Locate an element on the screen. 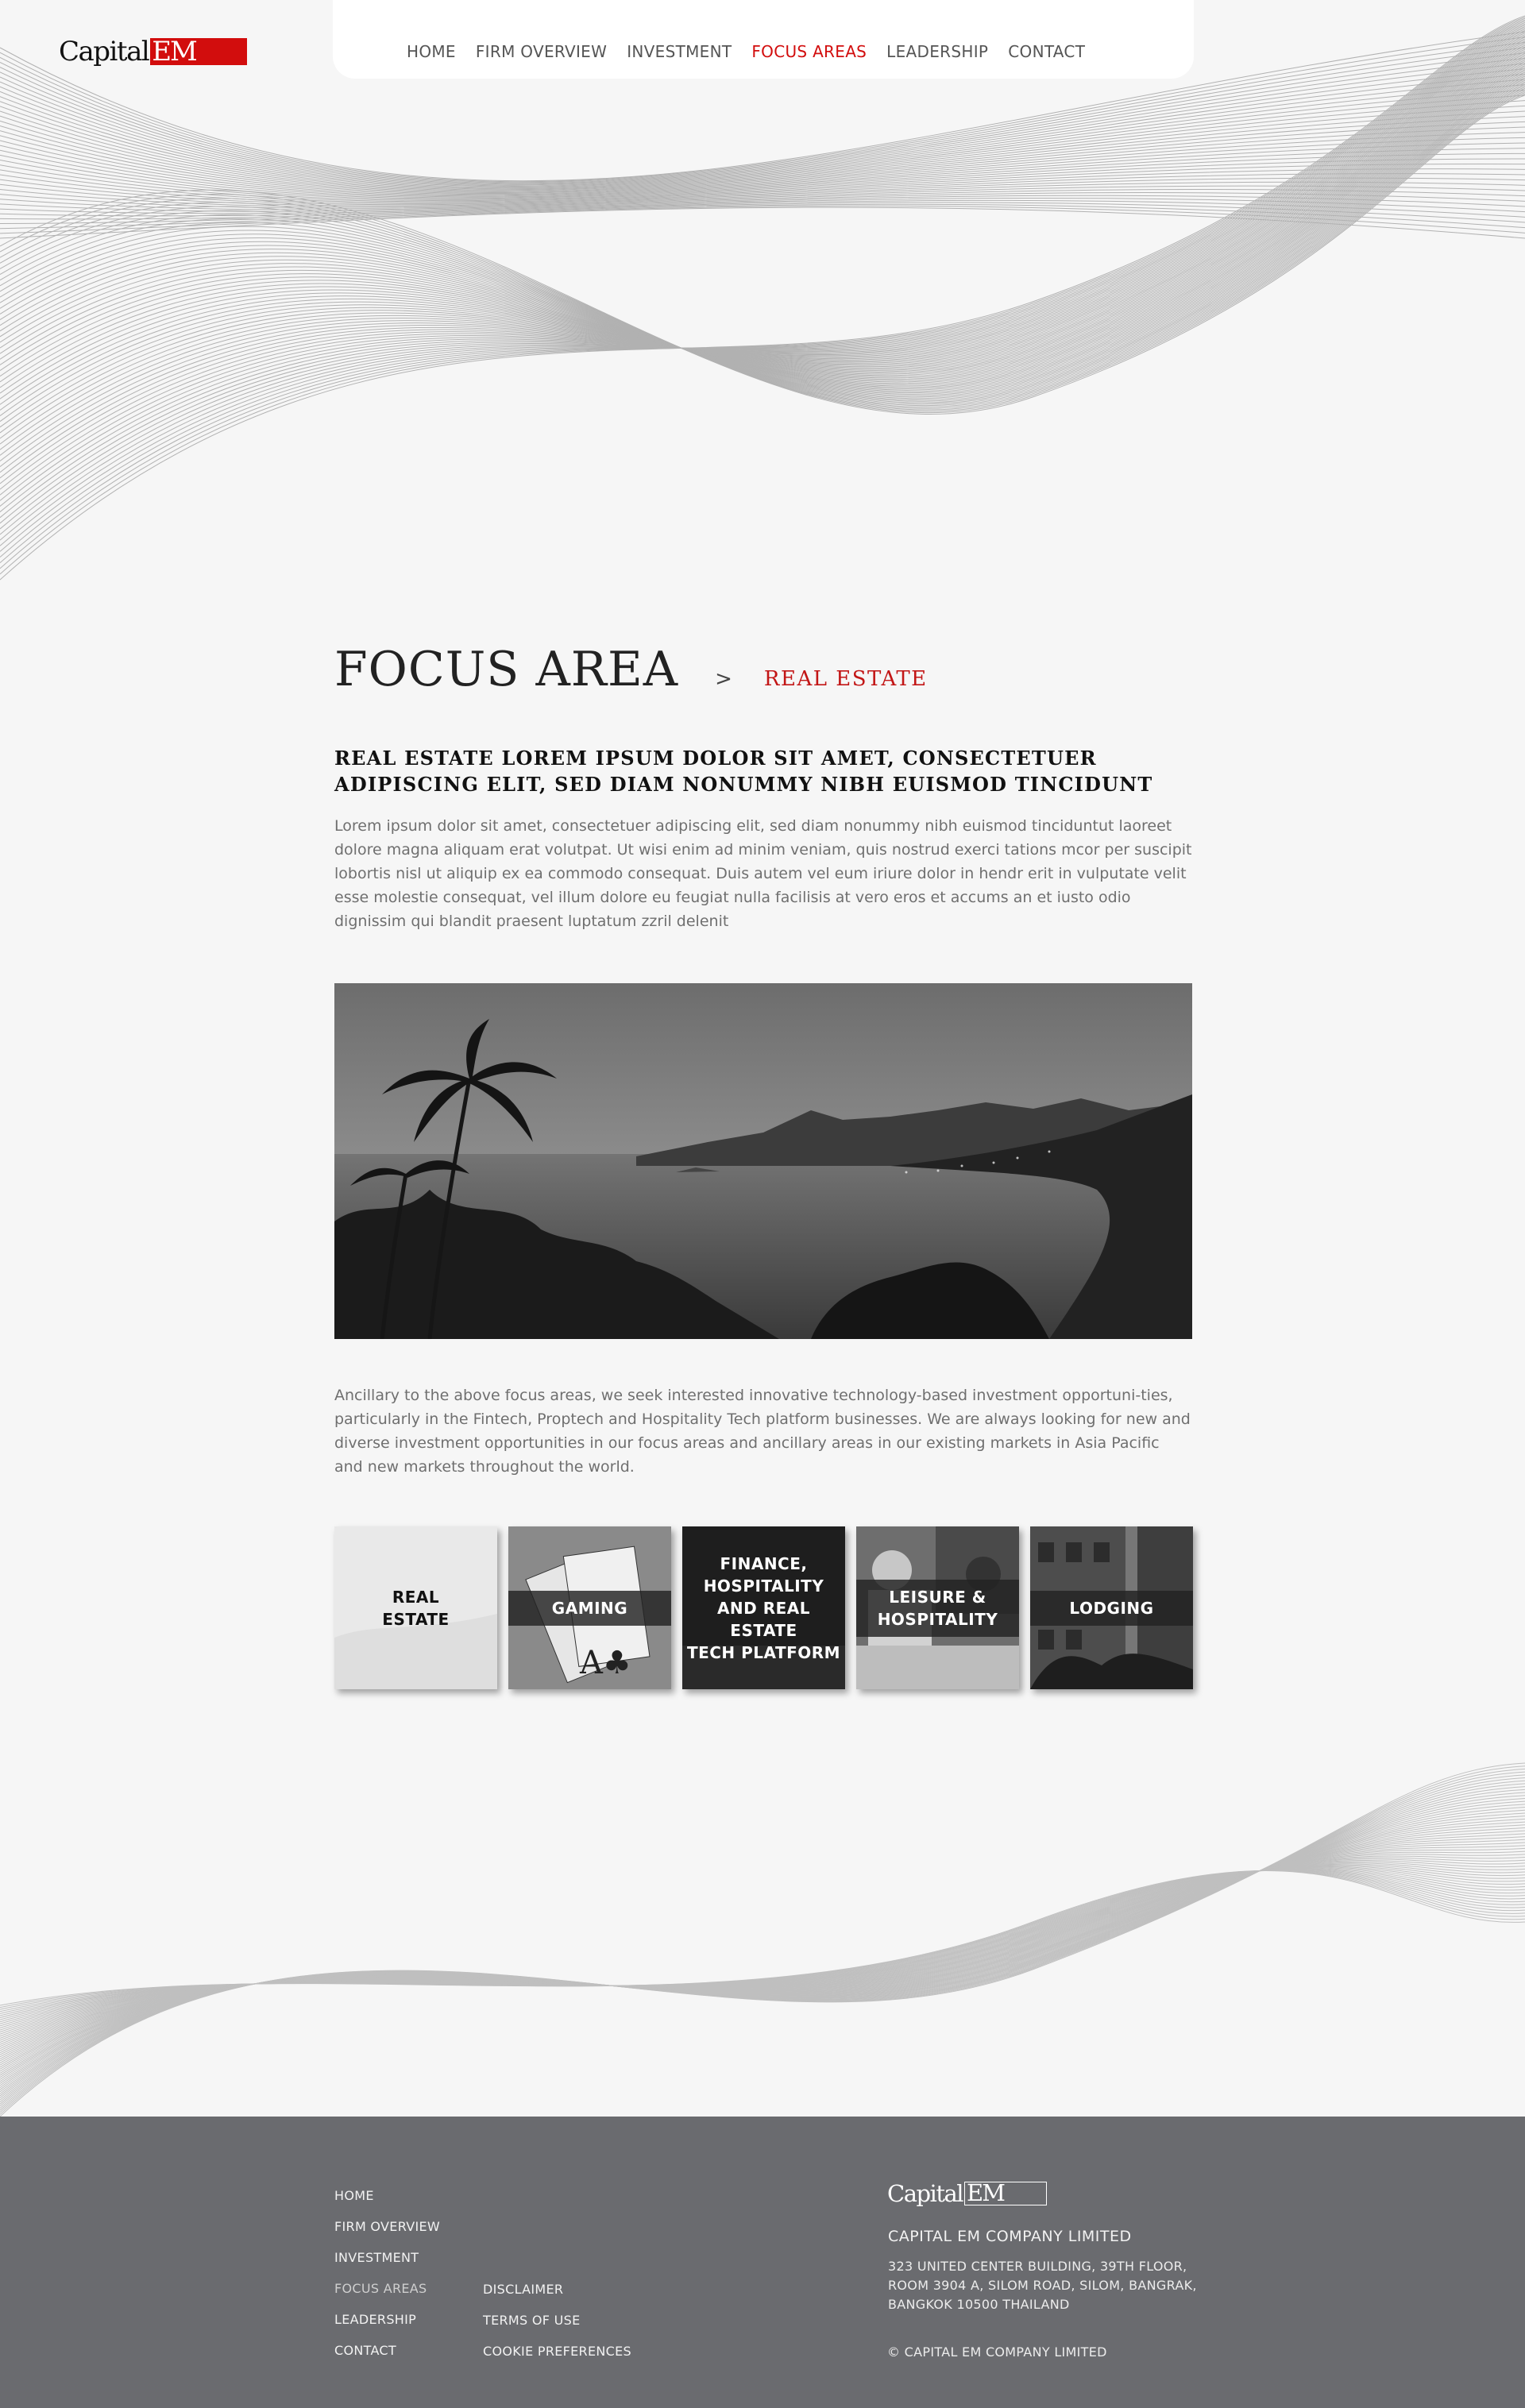  nav-investment: INVESTMENT is located at coordinates (680, 51).